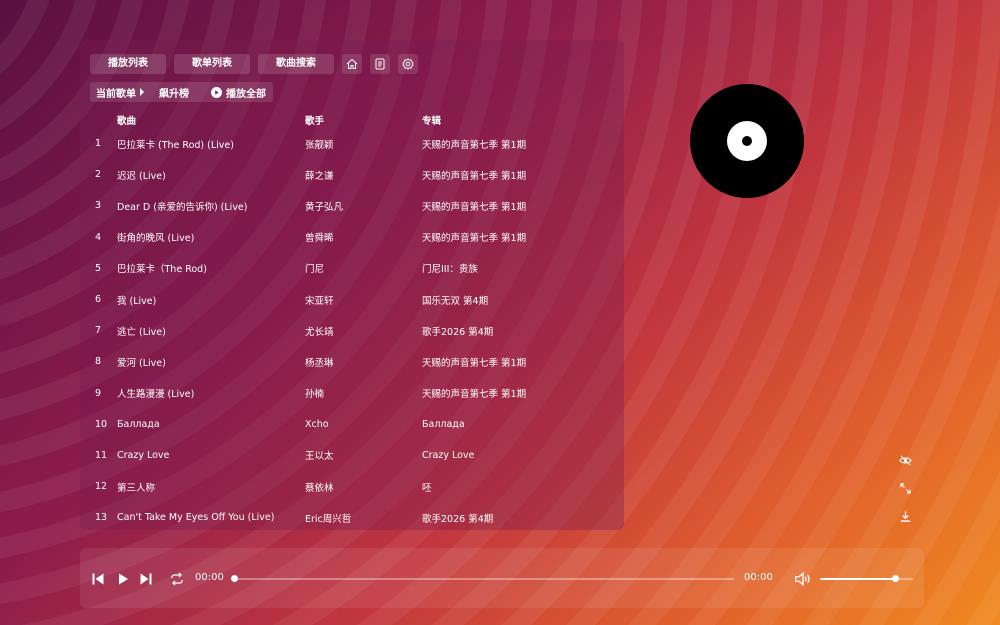 The height and width of the screenshot is (625, 1000). Describe the element at coordinates (319, 332) in the screenshot. I see `row-artist: 尤长靖` at that location.